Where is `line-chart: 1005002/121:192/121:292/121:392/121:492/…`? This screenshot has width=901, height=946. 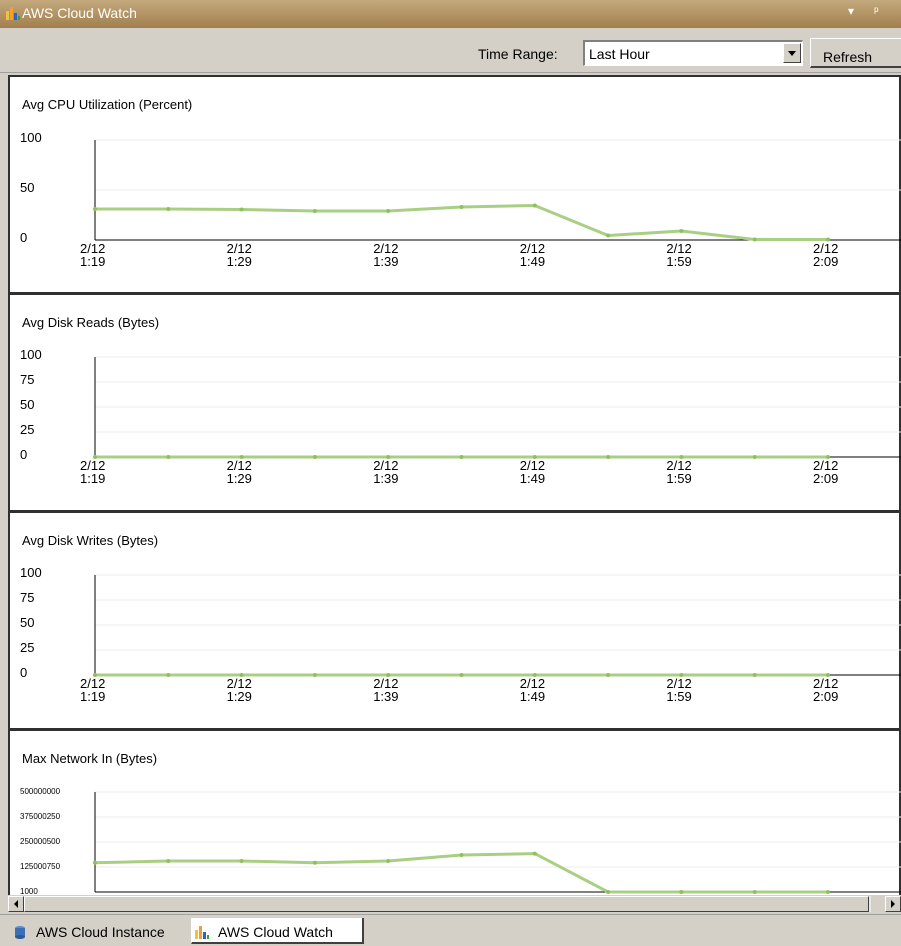 line-chart: 1005002/121:192/121:292/121:392/121:492/… is located at coordinates (460, 199).